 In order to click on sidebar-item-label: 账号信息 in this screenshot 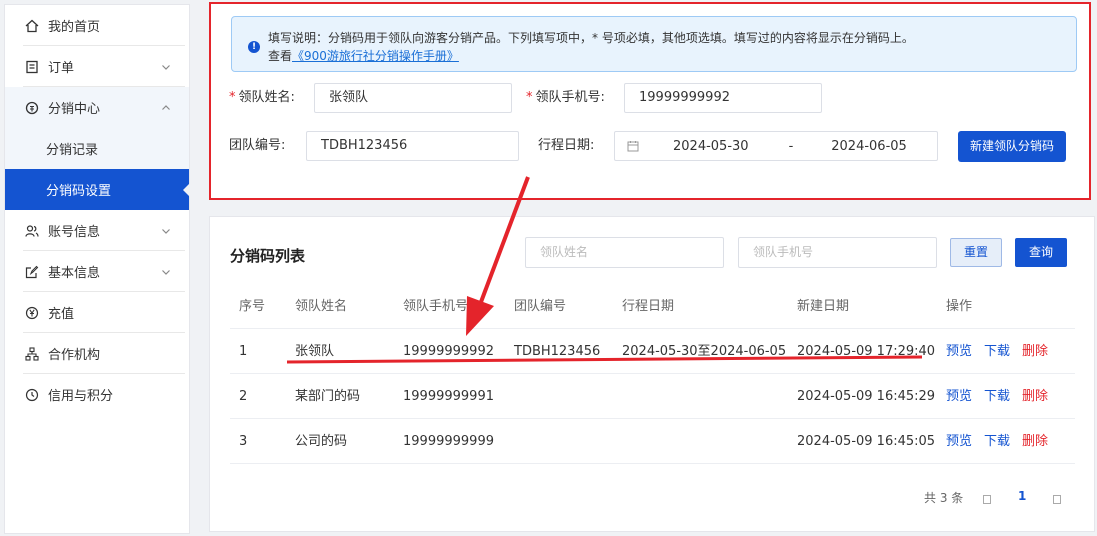, I will do `click(74, 232)`.